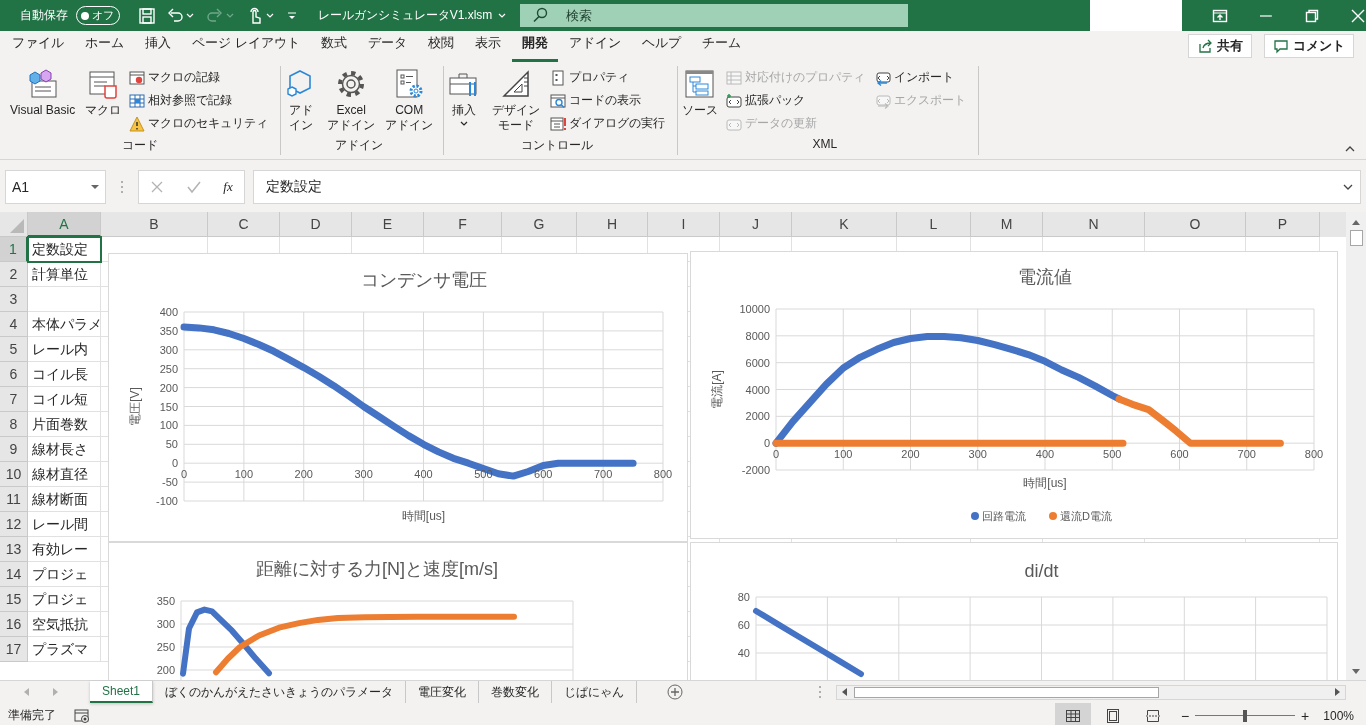 The width and height of the screenshot is (1366, 725). What do you see at coordinates (684, 224) in the screenshot?
I see `column-header: I` at bounding box center [684, 224].